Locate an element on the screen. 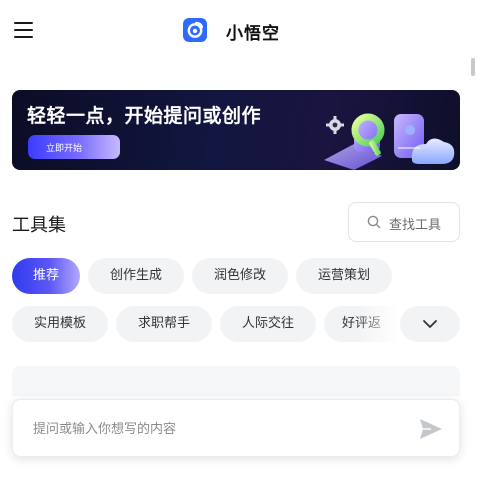 This screenshot has width=477, height=477. prompt-input is located at coordinates (223, 429).